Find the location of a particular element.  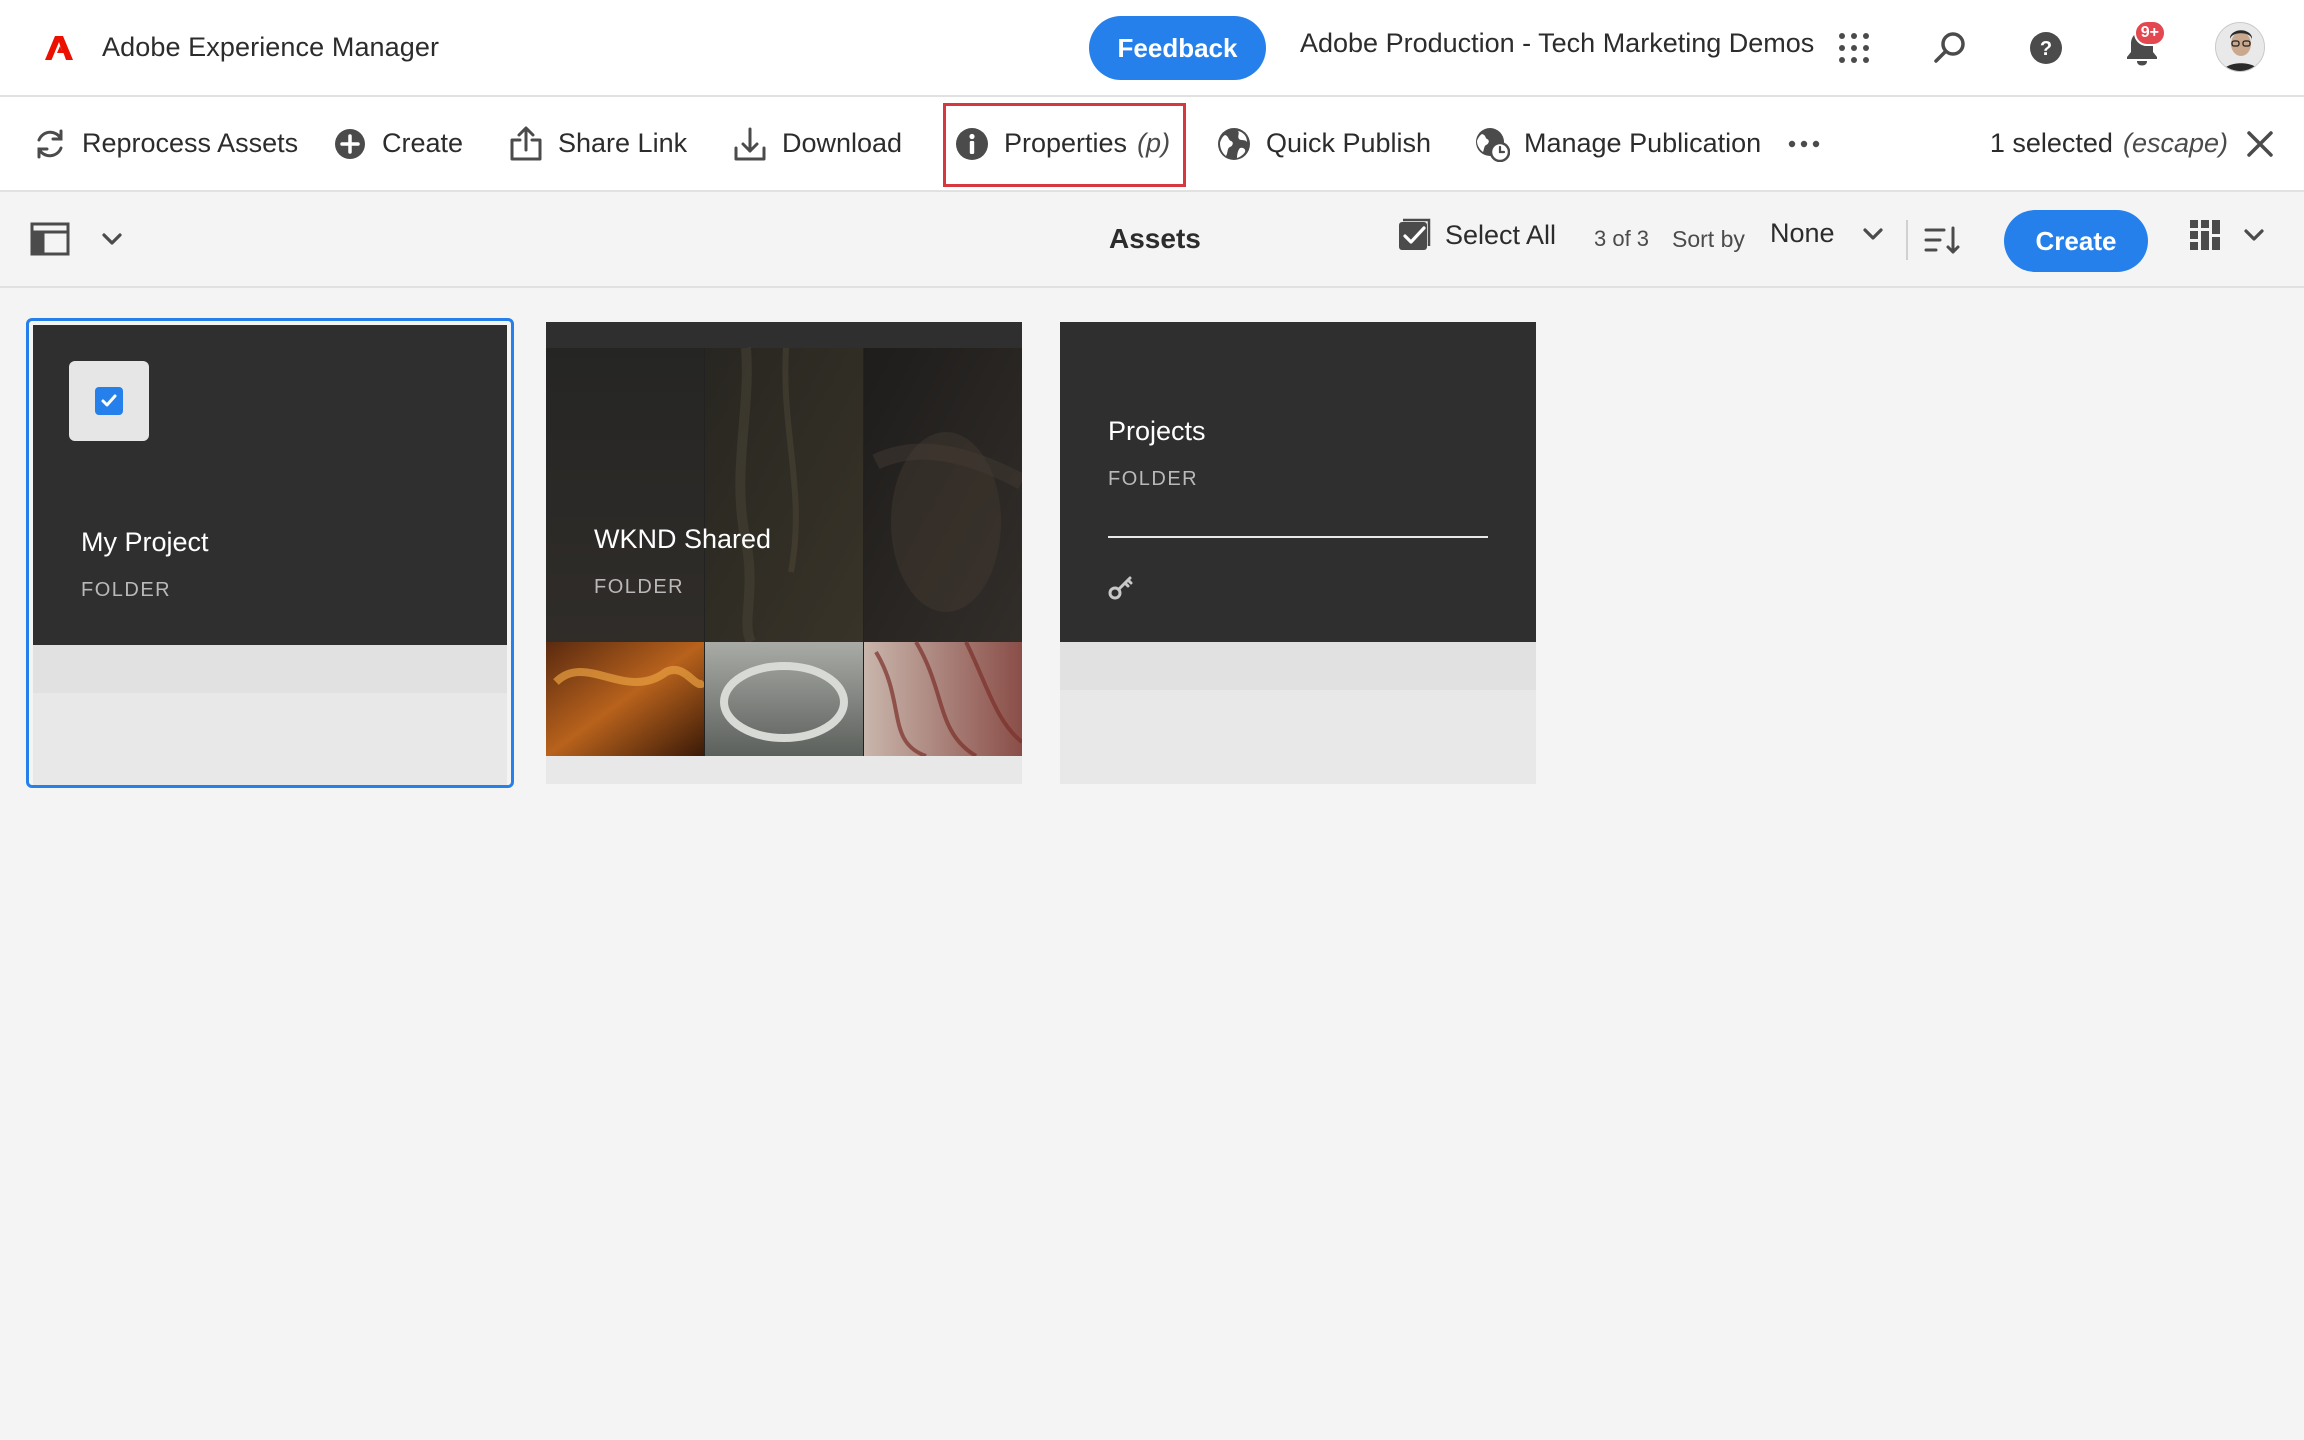

card-title: WKND Shared is located at coordinates (683, 539).